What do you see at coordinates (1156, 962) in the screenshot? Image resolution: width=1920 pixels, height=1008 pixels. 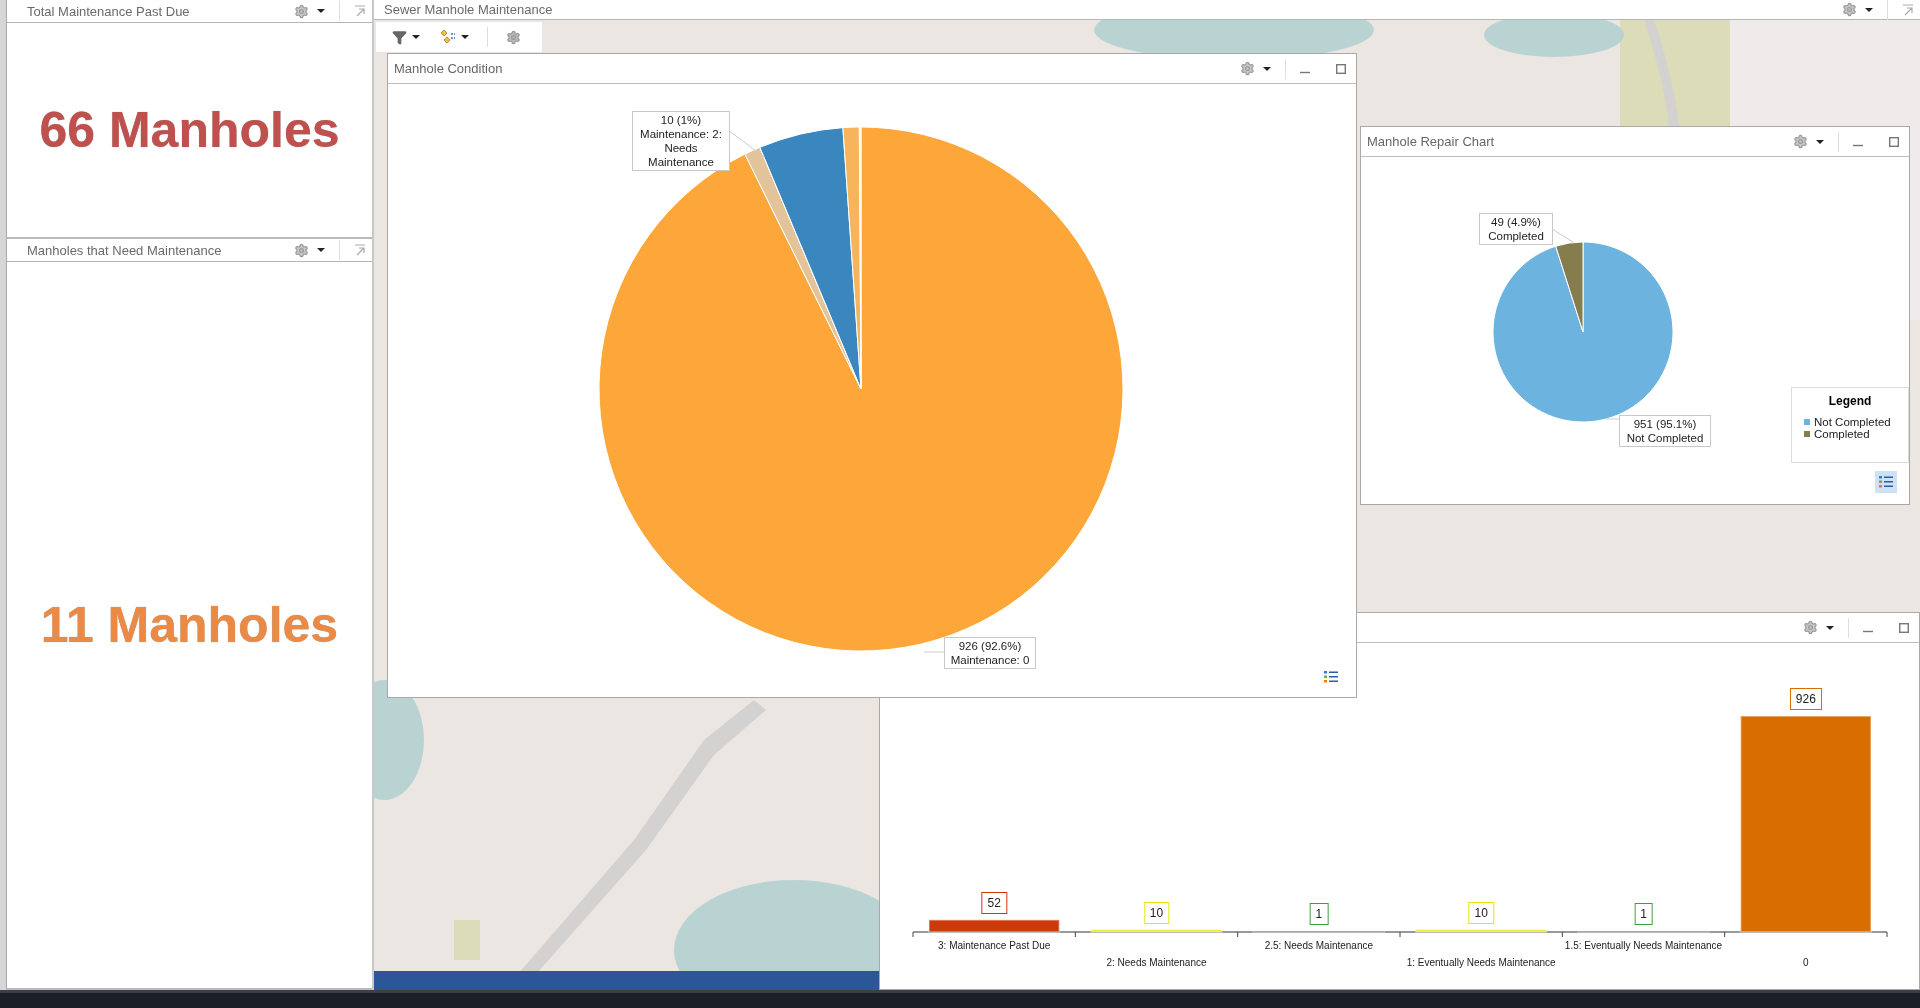 I see `axis-label: 2: Needs Maintenance` at bounding box center [1156, 962].